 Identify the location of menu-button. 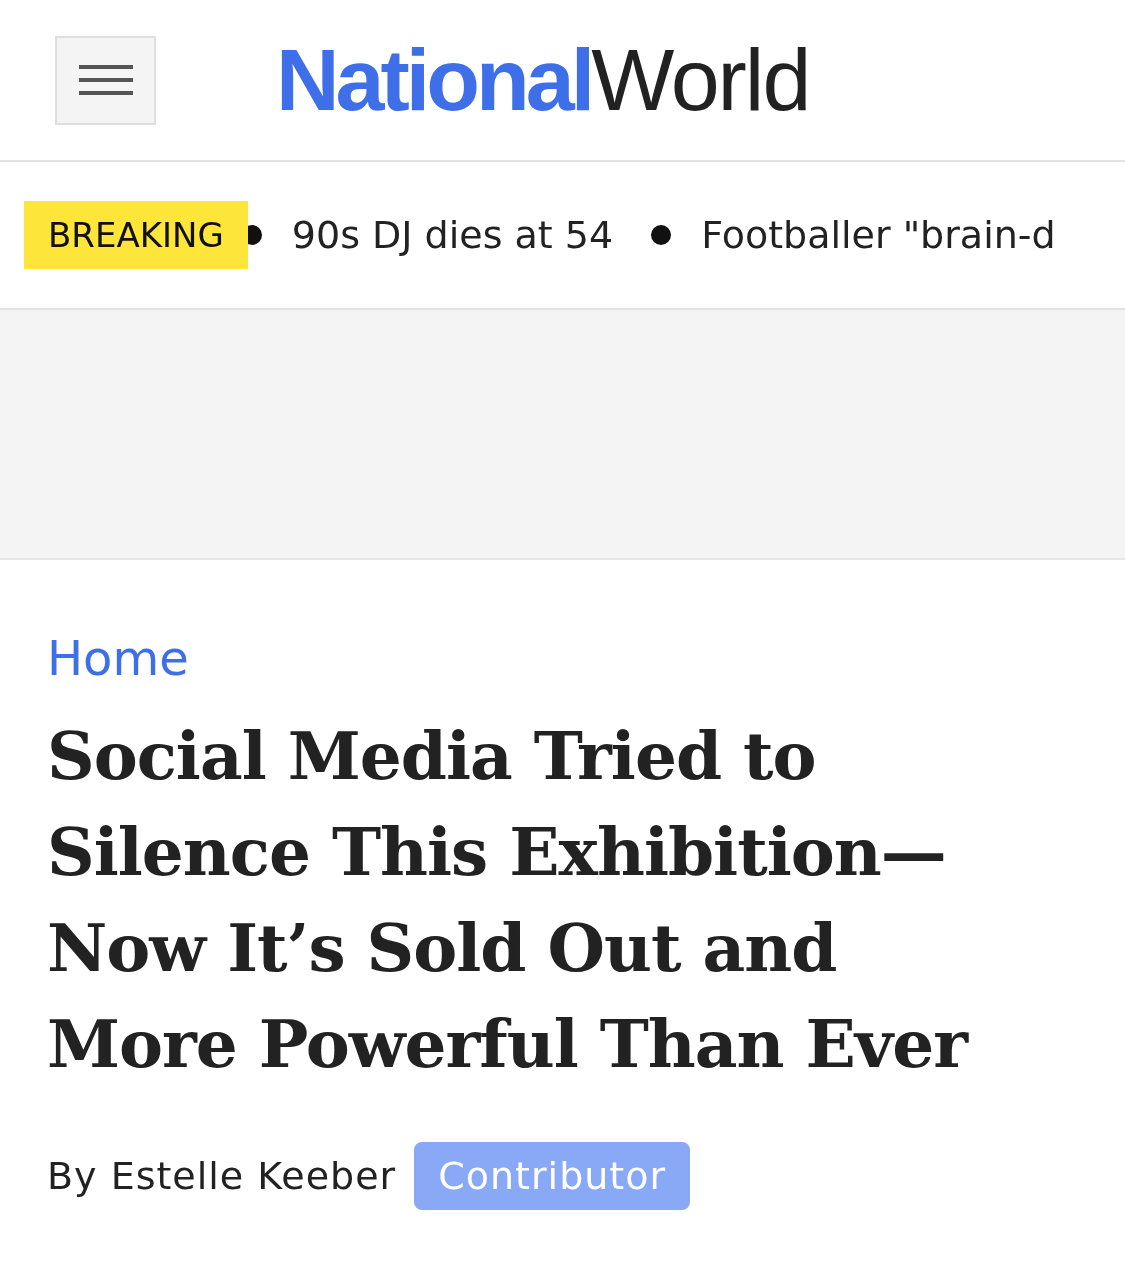
(105, 80).